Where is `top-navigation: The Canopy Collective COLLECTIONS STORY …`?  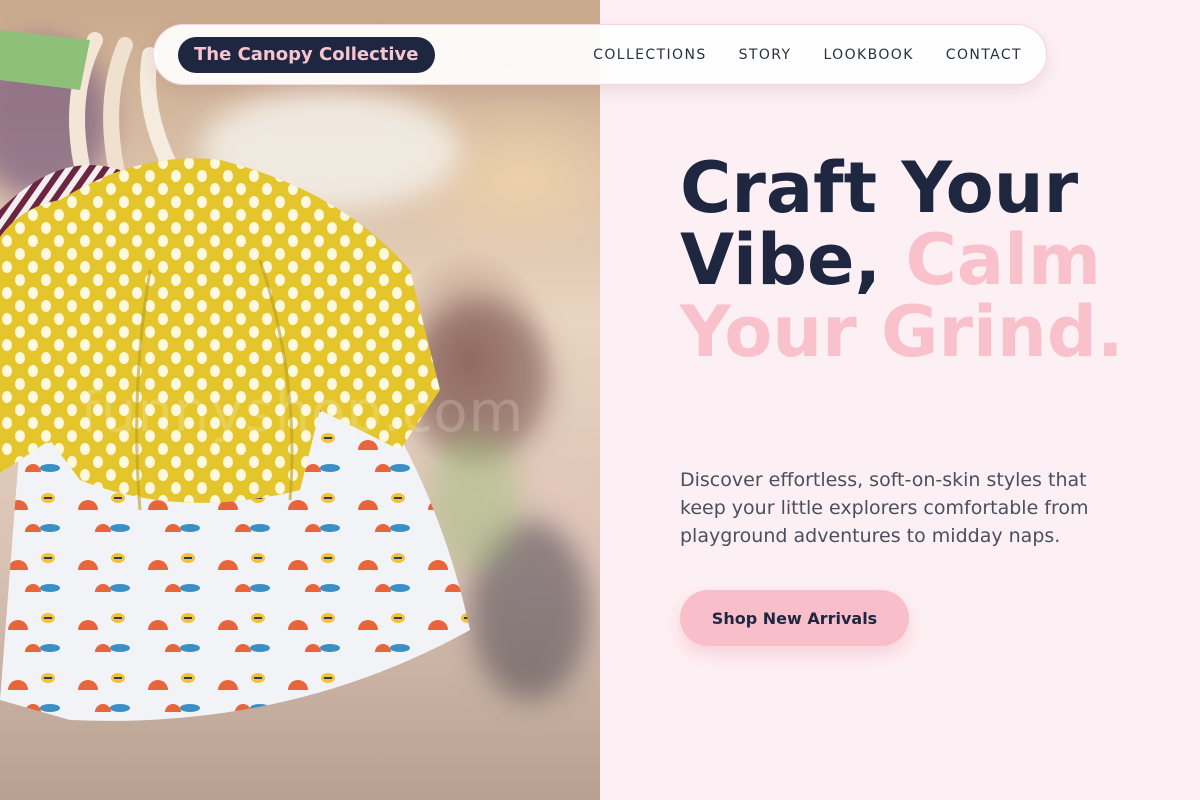
top-navigation: The Canopy Collective COLLECTIONS STORY … is located at coordinates (600, 54).